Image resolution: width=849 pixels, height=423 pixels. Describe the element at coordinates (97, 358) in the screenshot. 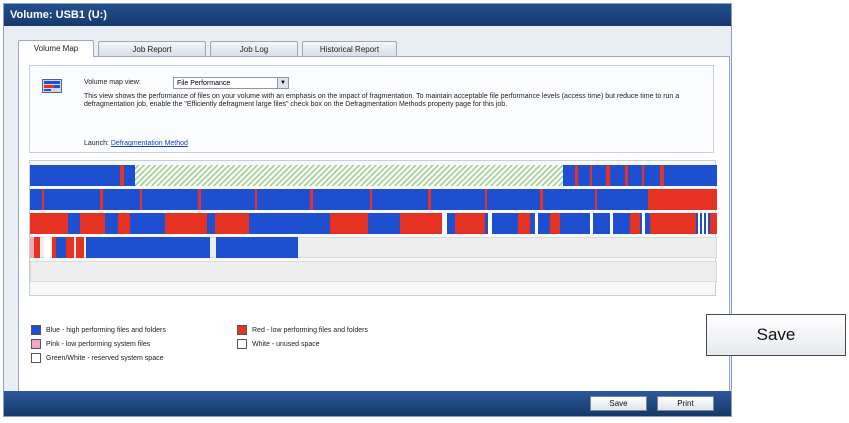

I see `legend-item-green-white: Green/White - reserved system space` at that location.